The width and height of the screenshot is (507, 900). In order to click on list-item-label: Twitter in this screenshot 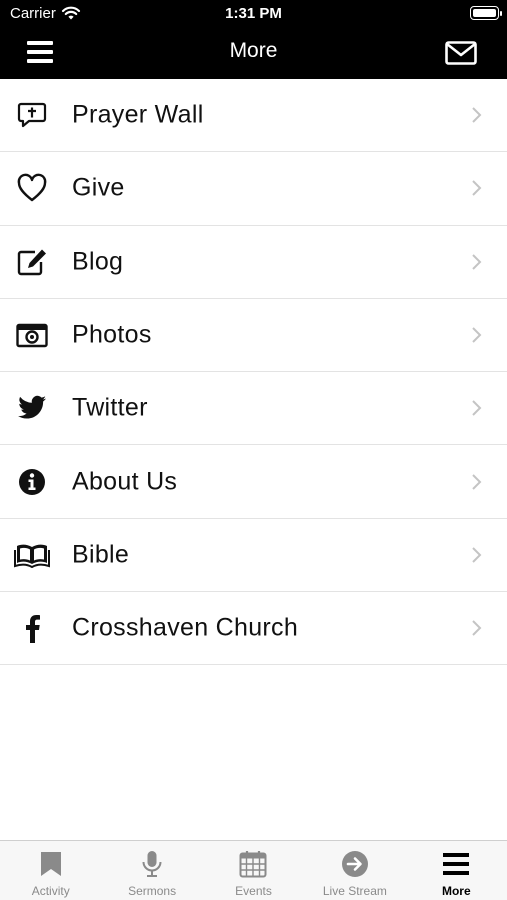, I will do `click(110, 407)`.